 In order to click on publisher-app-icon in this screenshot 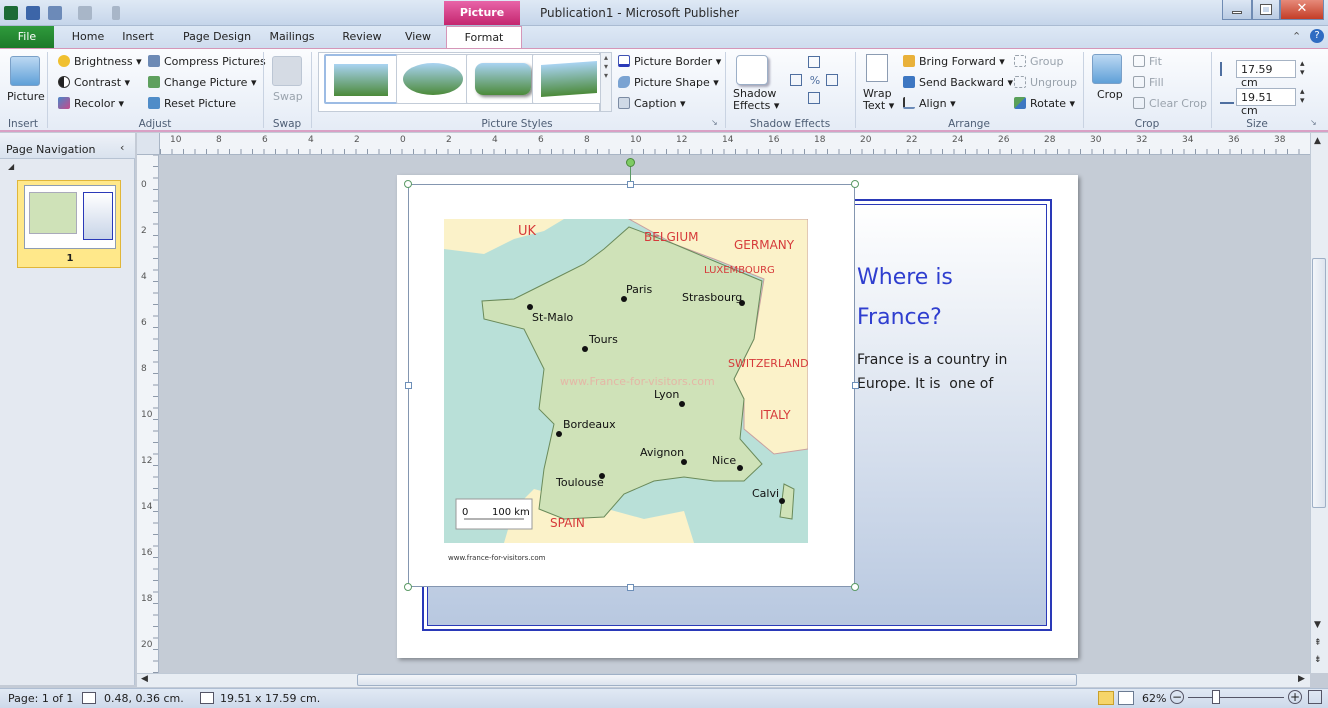, I will do `click(11, 13)`.